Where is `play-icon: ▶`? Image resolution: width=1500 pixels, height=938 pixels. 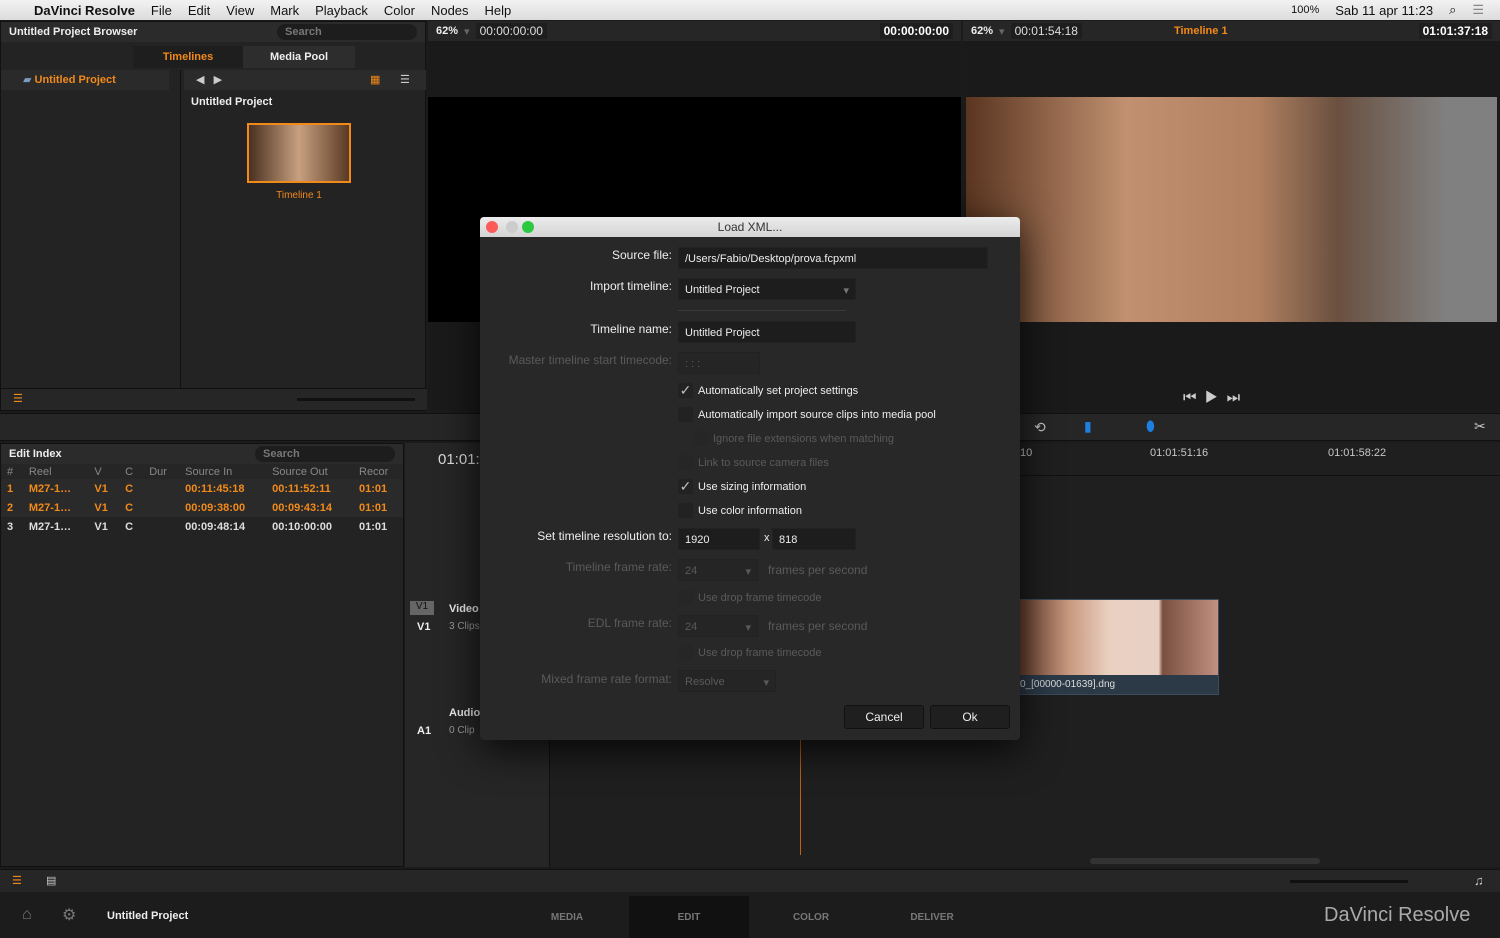
play-icon: ▶ is located at coordinates (1211, 397).